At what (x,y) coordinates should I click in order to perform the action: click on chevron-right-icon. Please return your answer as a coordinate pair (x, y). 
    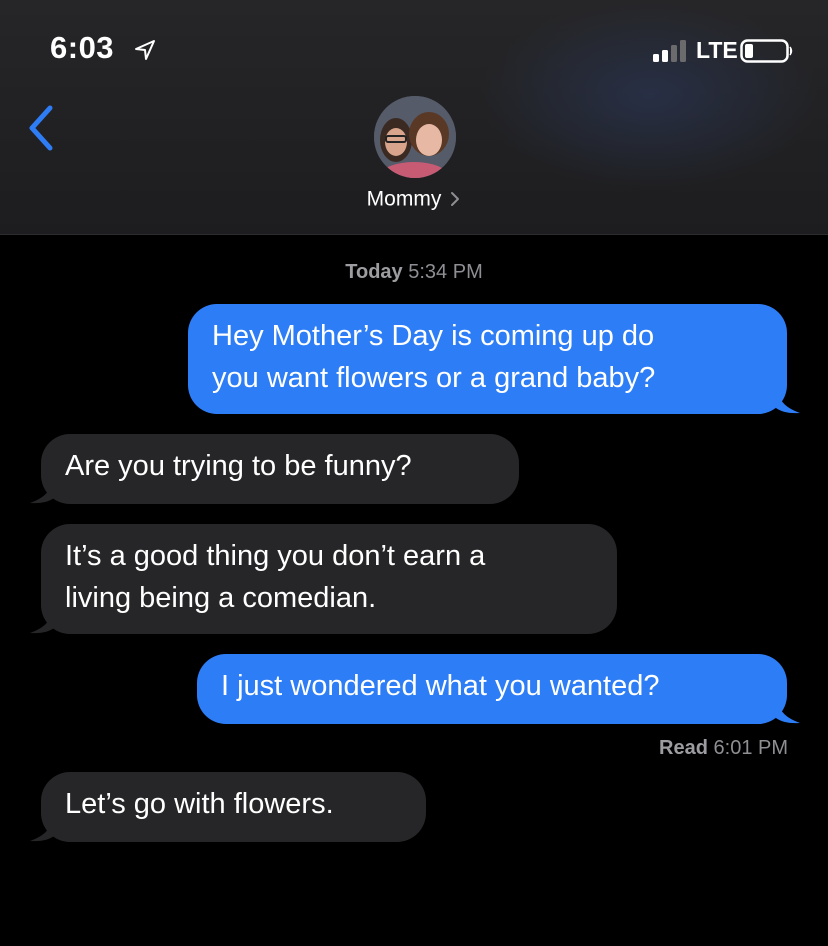
    Looking at the image, I should click on (455, 199).